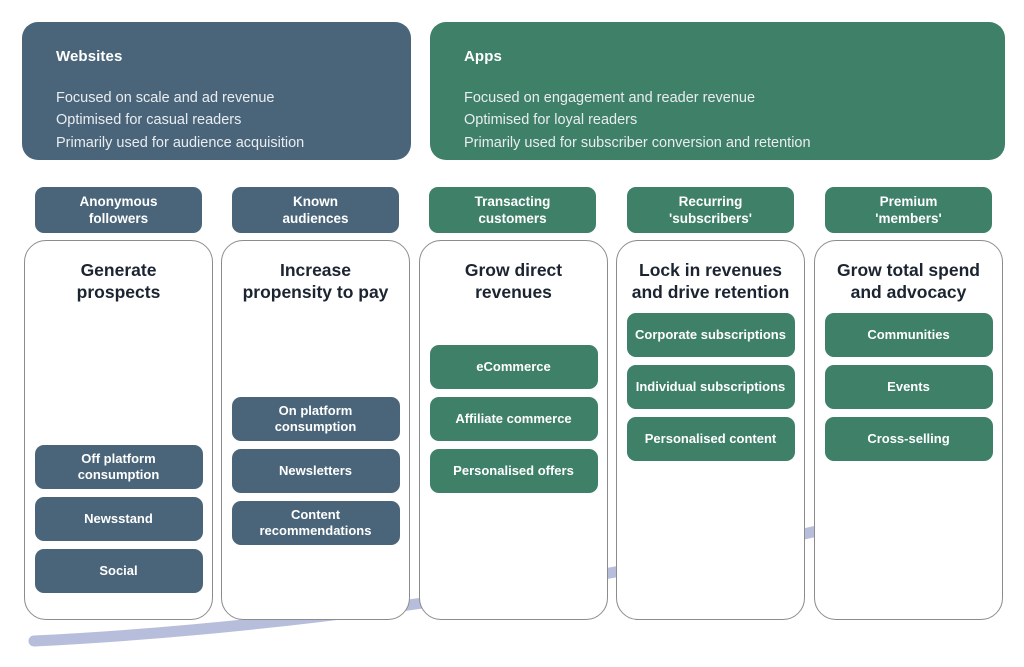 This screenshot has width=1024, height=667. Describe the element at coordinates (908, 439) in the screenshot. I see `tactic-item: Cross-selling` at that location.